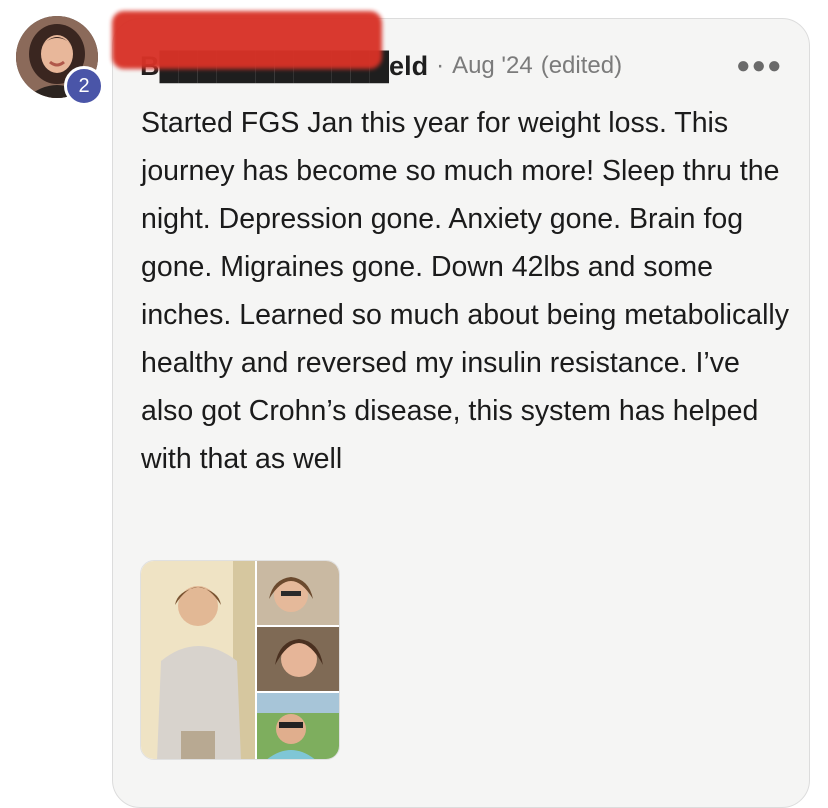 The image size is (828, 808). I want to click on reply-count-badge: 2, so click(84, 86).